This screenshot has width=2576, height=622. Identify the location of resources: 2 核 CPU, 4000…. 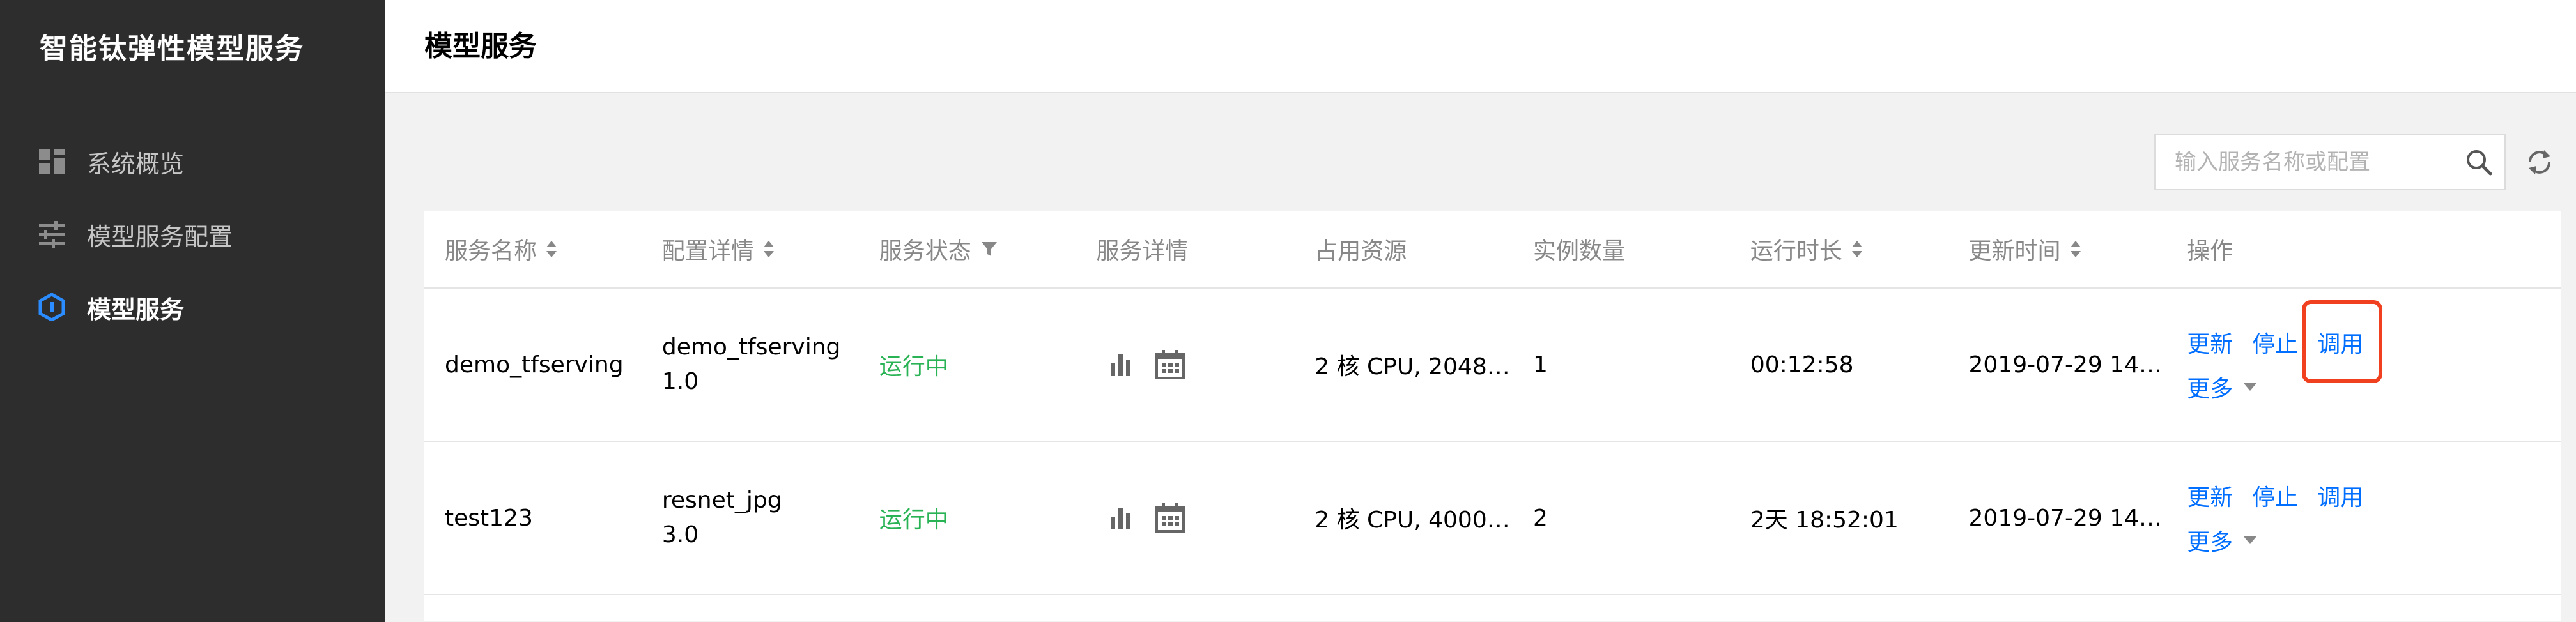
(1412, 520).